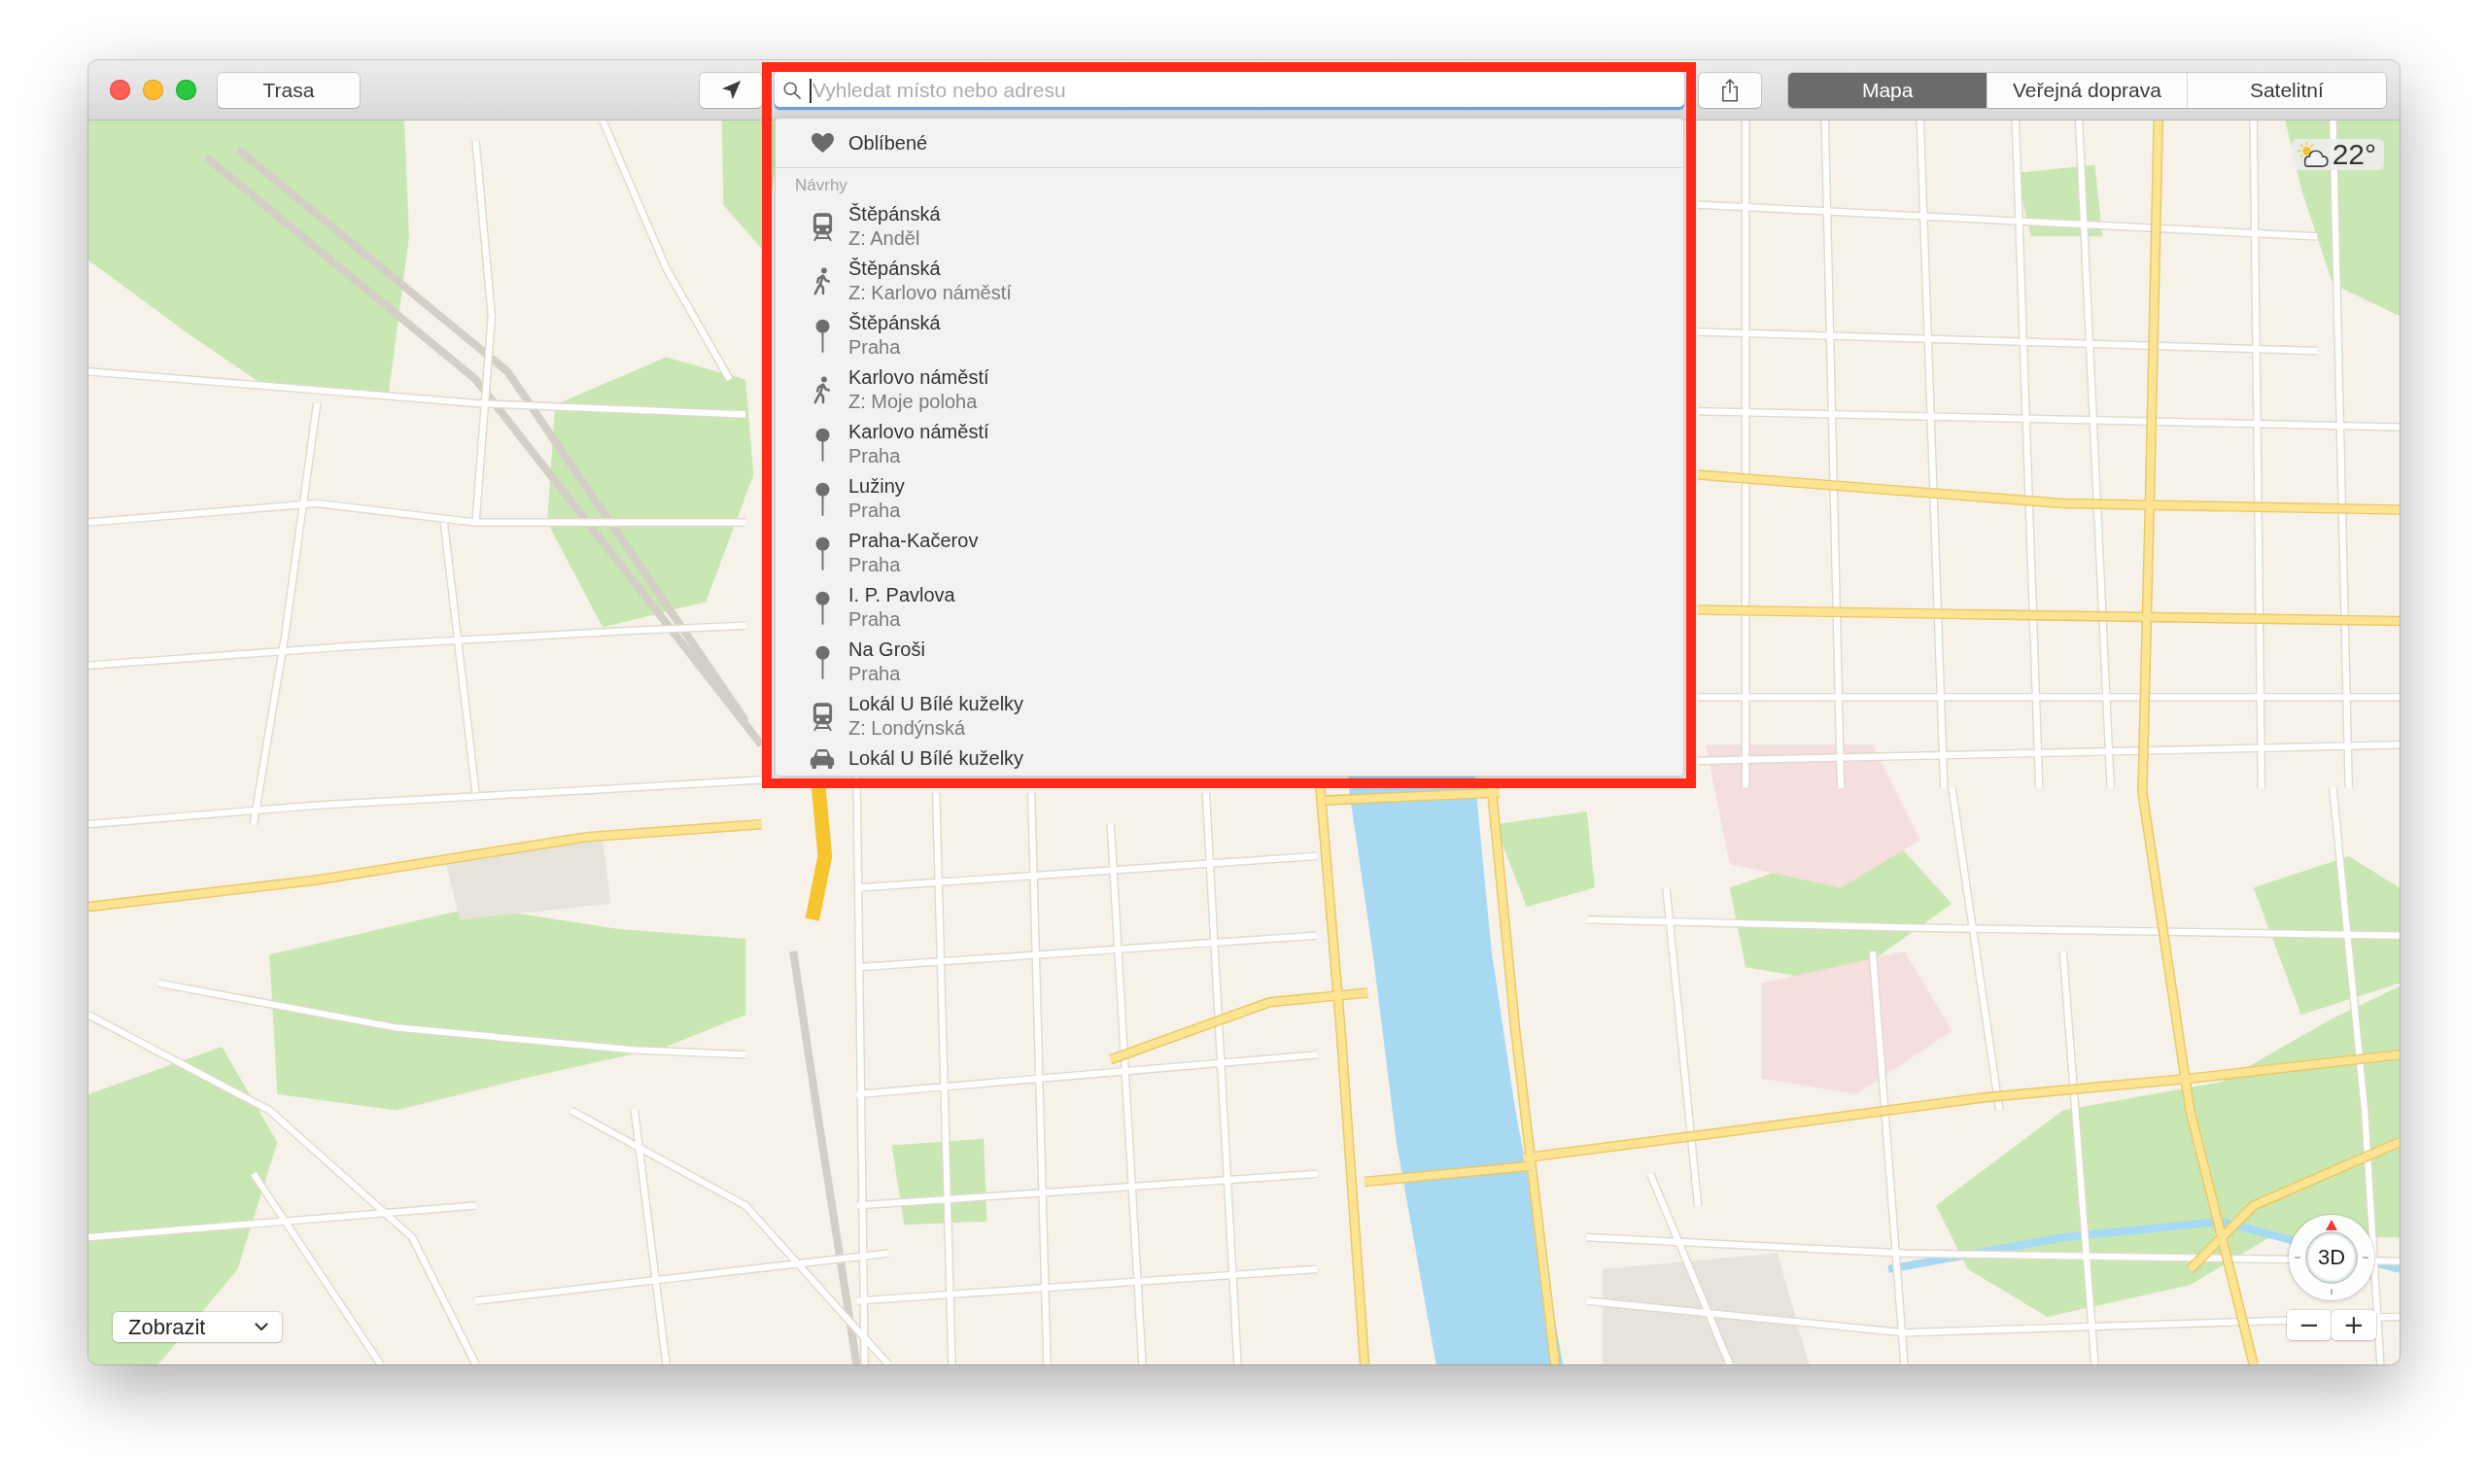 This screenshot has height=1484, width=2488. I want to click on current-location-button, so click(731, 90).